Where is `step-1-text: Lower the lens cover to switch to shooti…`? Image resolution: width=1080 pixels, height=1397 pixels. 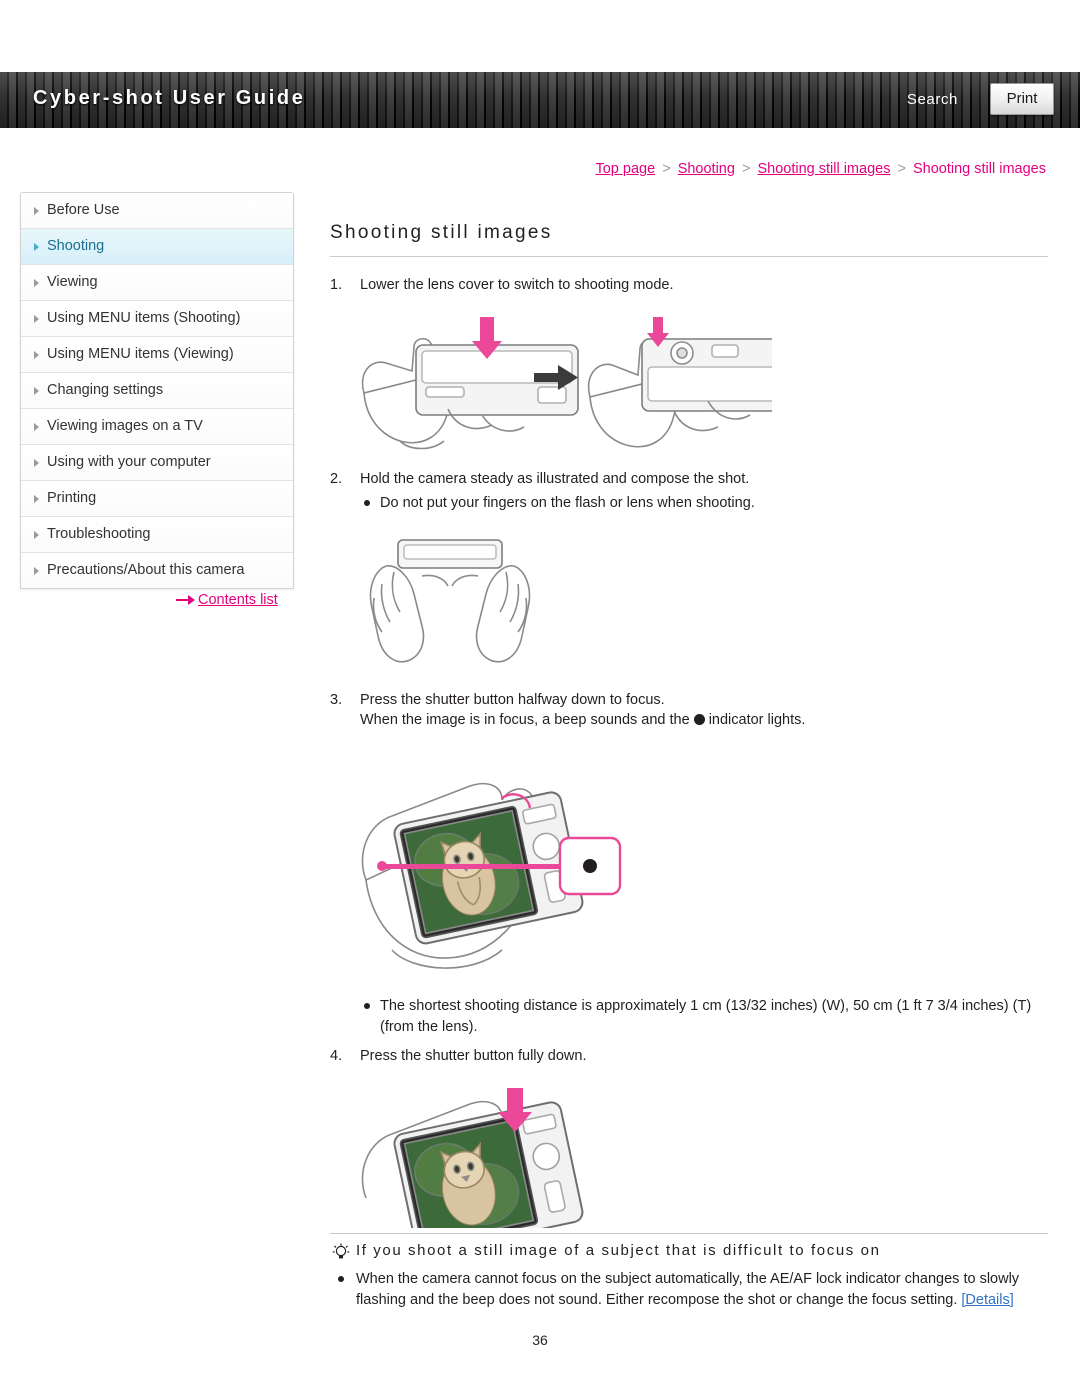 step-1-text: Lower the lens cover to switch to shooti… is located at coordinates (517, 285).